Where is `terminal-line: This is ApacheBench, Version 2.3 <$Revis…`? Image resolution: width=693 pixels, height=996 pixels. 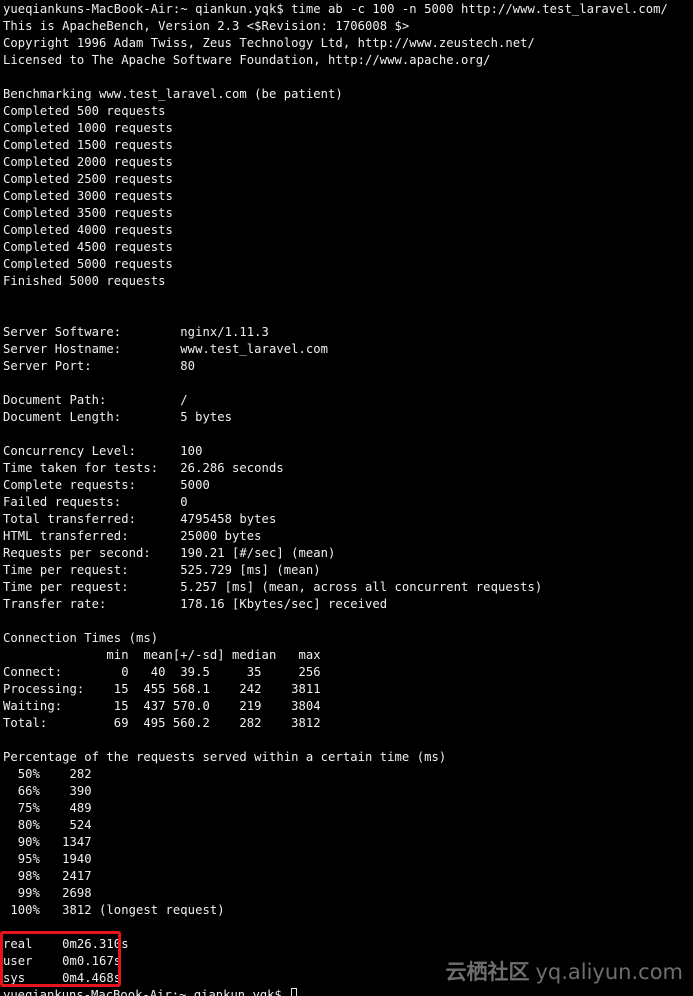
terminal-line: This is ApacheBench, Version 2.3 <$Revis… is located at coordinates (206, 26).